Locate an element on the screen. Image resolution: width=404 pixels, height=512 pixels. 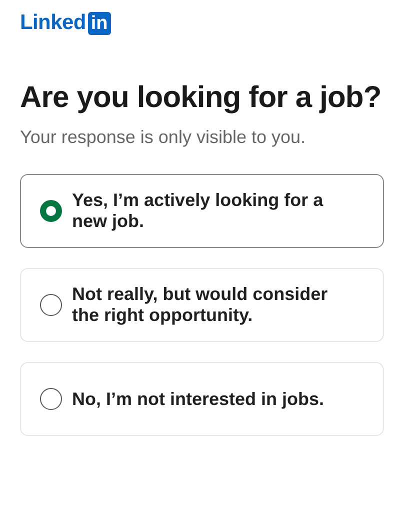
option-card: Yes, I’m actively looking for a new job. is located at coordinates (202, 211).